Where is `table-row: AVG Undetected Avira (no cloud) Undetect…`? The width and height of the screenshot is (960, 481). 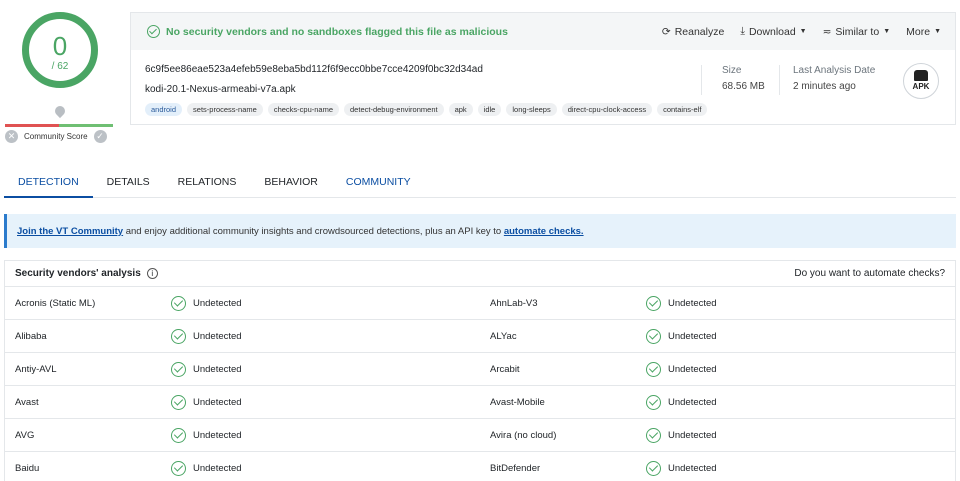
table-row: AVG Undetected Avira (no cloud) Undetect… is located at coordinates (480, 435).